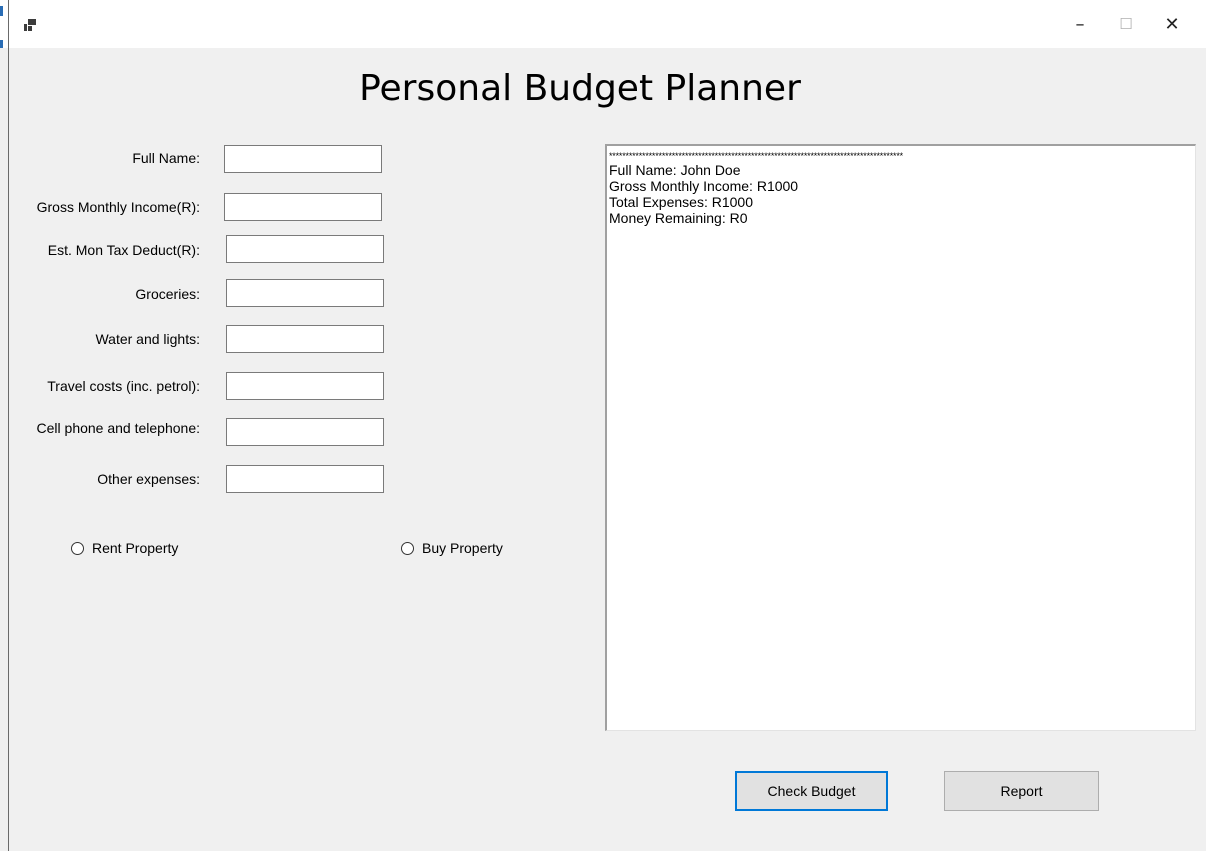 The width and height of the screenshot is (1206, 851). Describe the element at coordinates (147, 339) in the screenshot. I see `water-lights-label: Water and lights:` at that location.